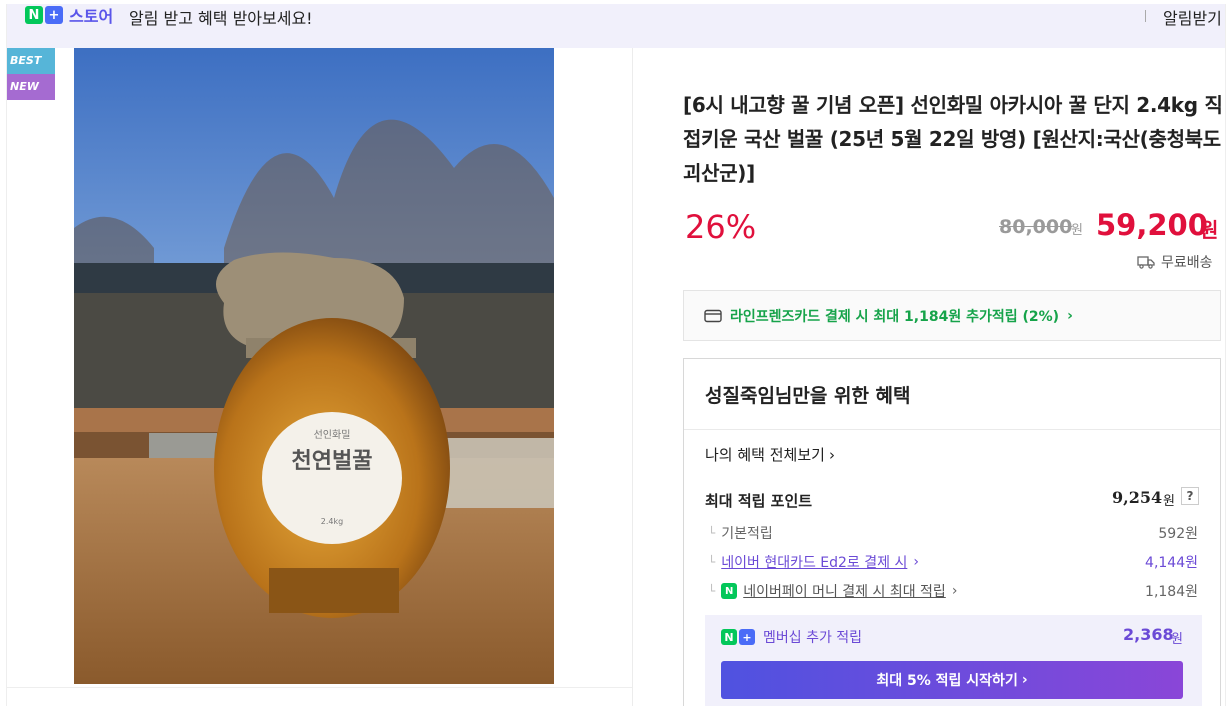 Image resolution: width=1232 pixels, height=709 pixels. Describe the element at coordinates (1171, 563) in the screenshot. I see `row-value: 4,144원` at that location.